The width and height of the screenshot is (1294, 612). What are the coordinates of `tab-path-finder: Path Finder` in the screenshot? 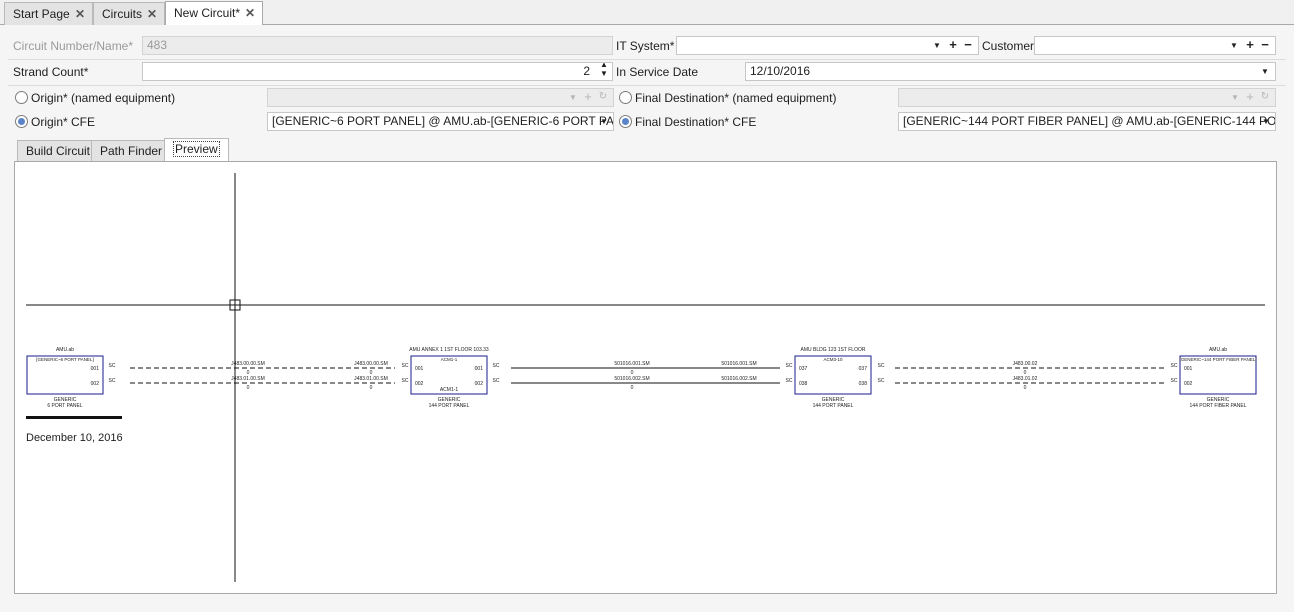 It's located at (131, 150).